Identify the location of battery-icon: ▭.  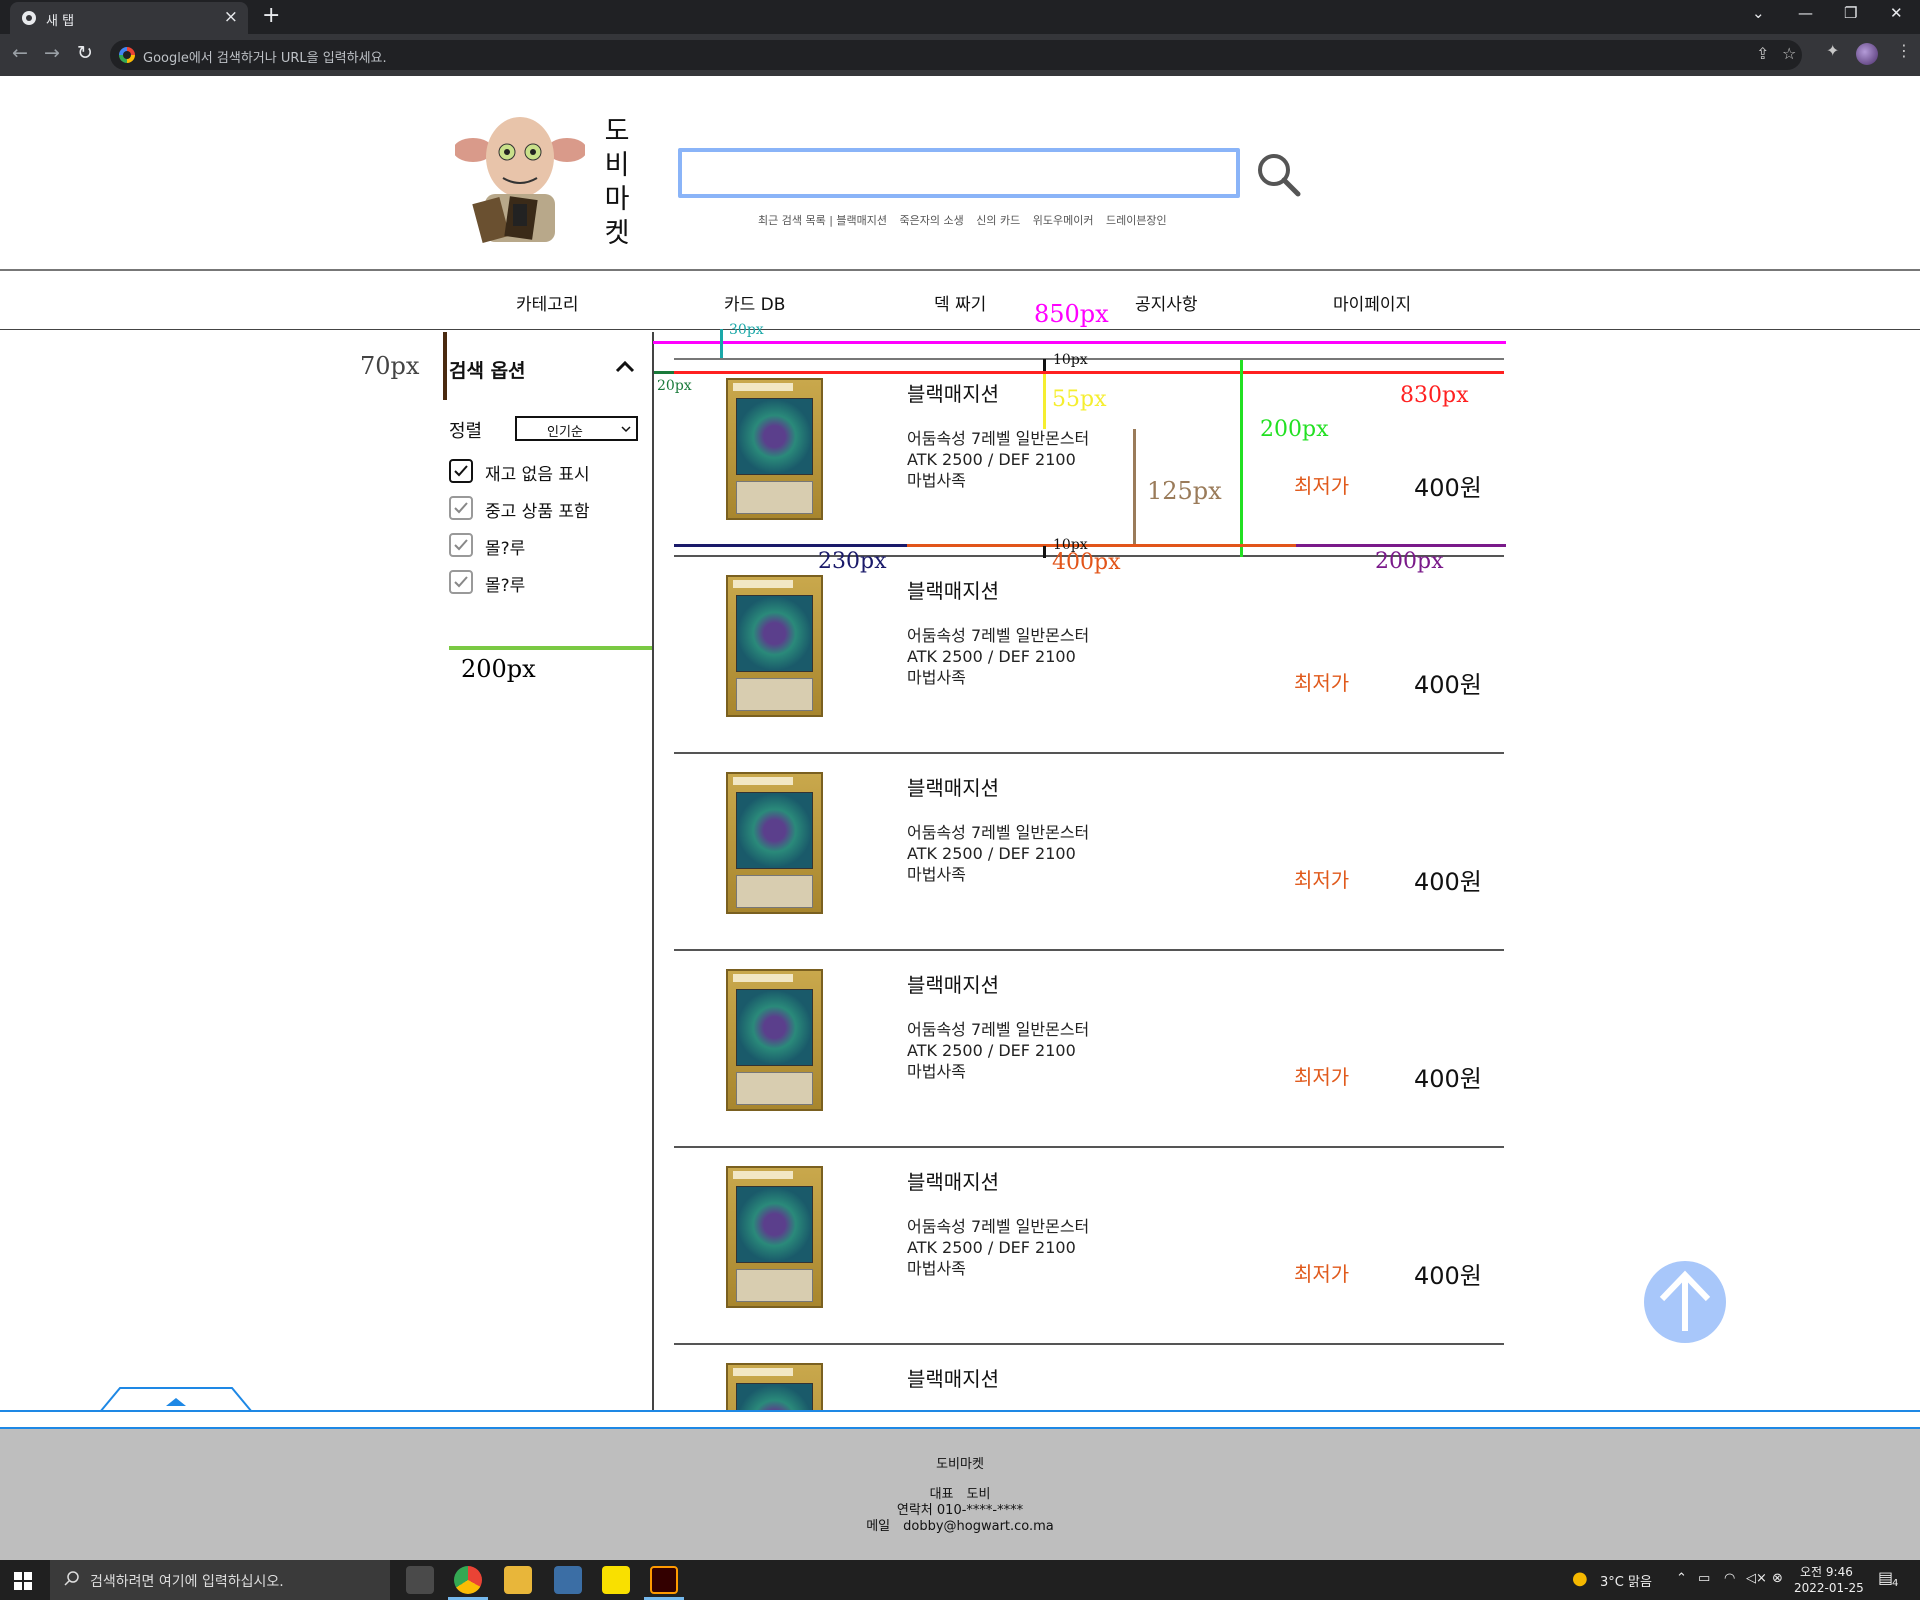
(1704, 1578).